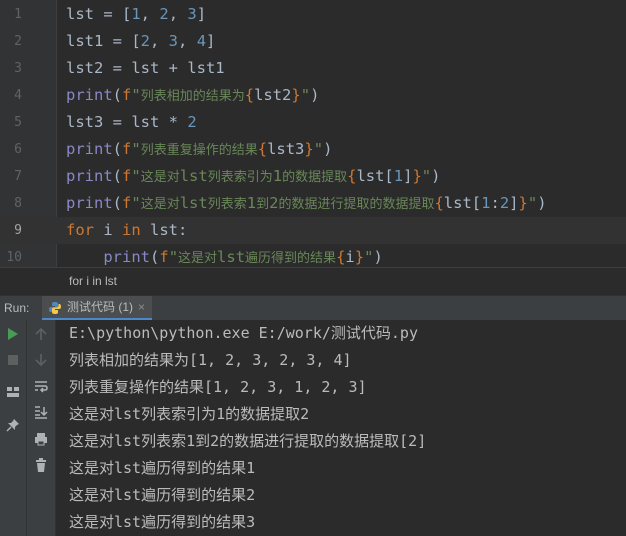 Image resolution: width=626 pixels, height=536 pixels. What do you see at coordinates (313, 308) in the screenshot?
I see `run-toolbar: Run: 测试代码 (1) ×` at bounding box center [313, 308].